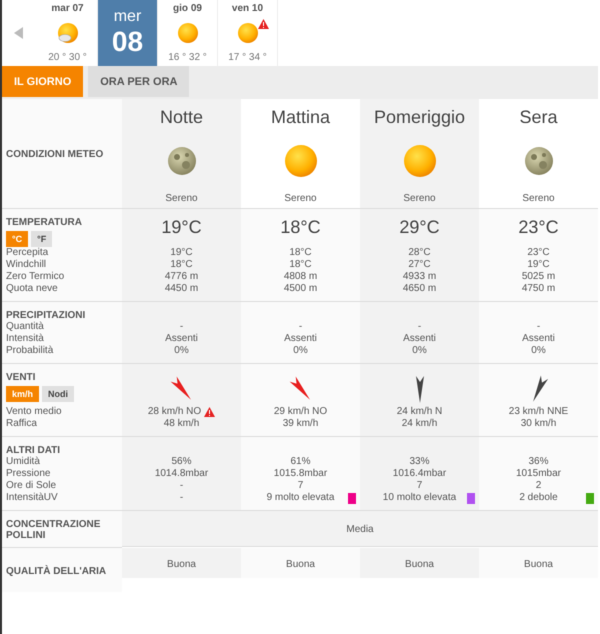 The height and width of the screenshot is (634, 600). Describe the element at coordinates (301, 412) in the screenshot. I see `wind-speed: 29 km/h NO` at that location.